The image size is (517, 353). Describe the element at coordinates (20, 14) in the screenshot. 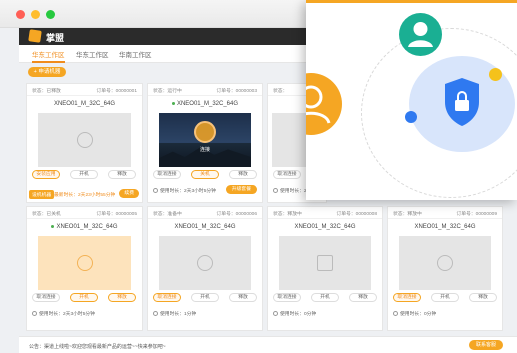

I see `close-window-button` at that location.